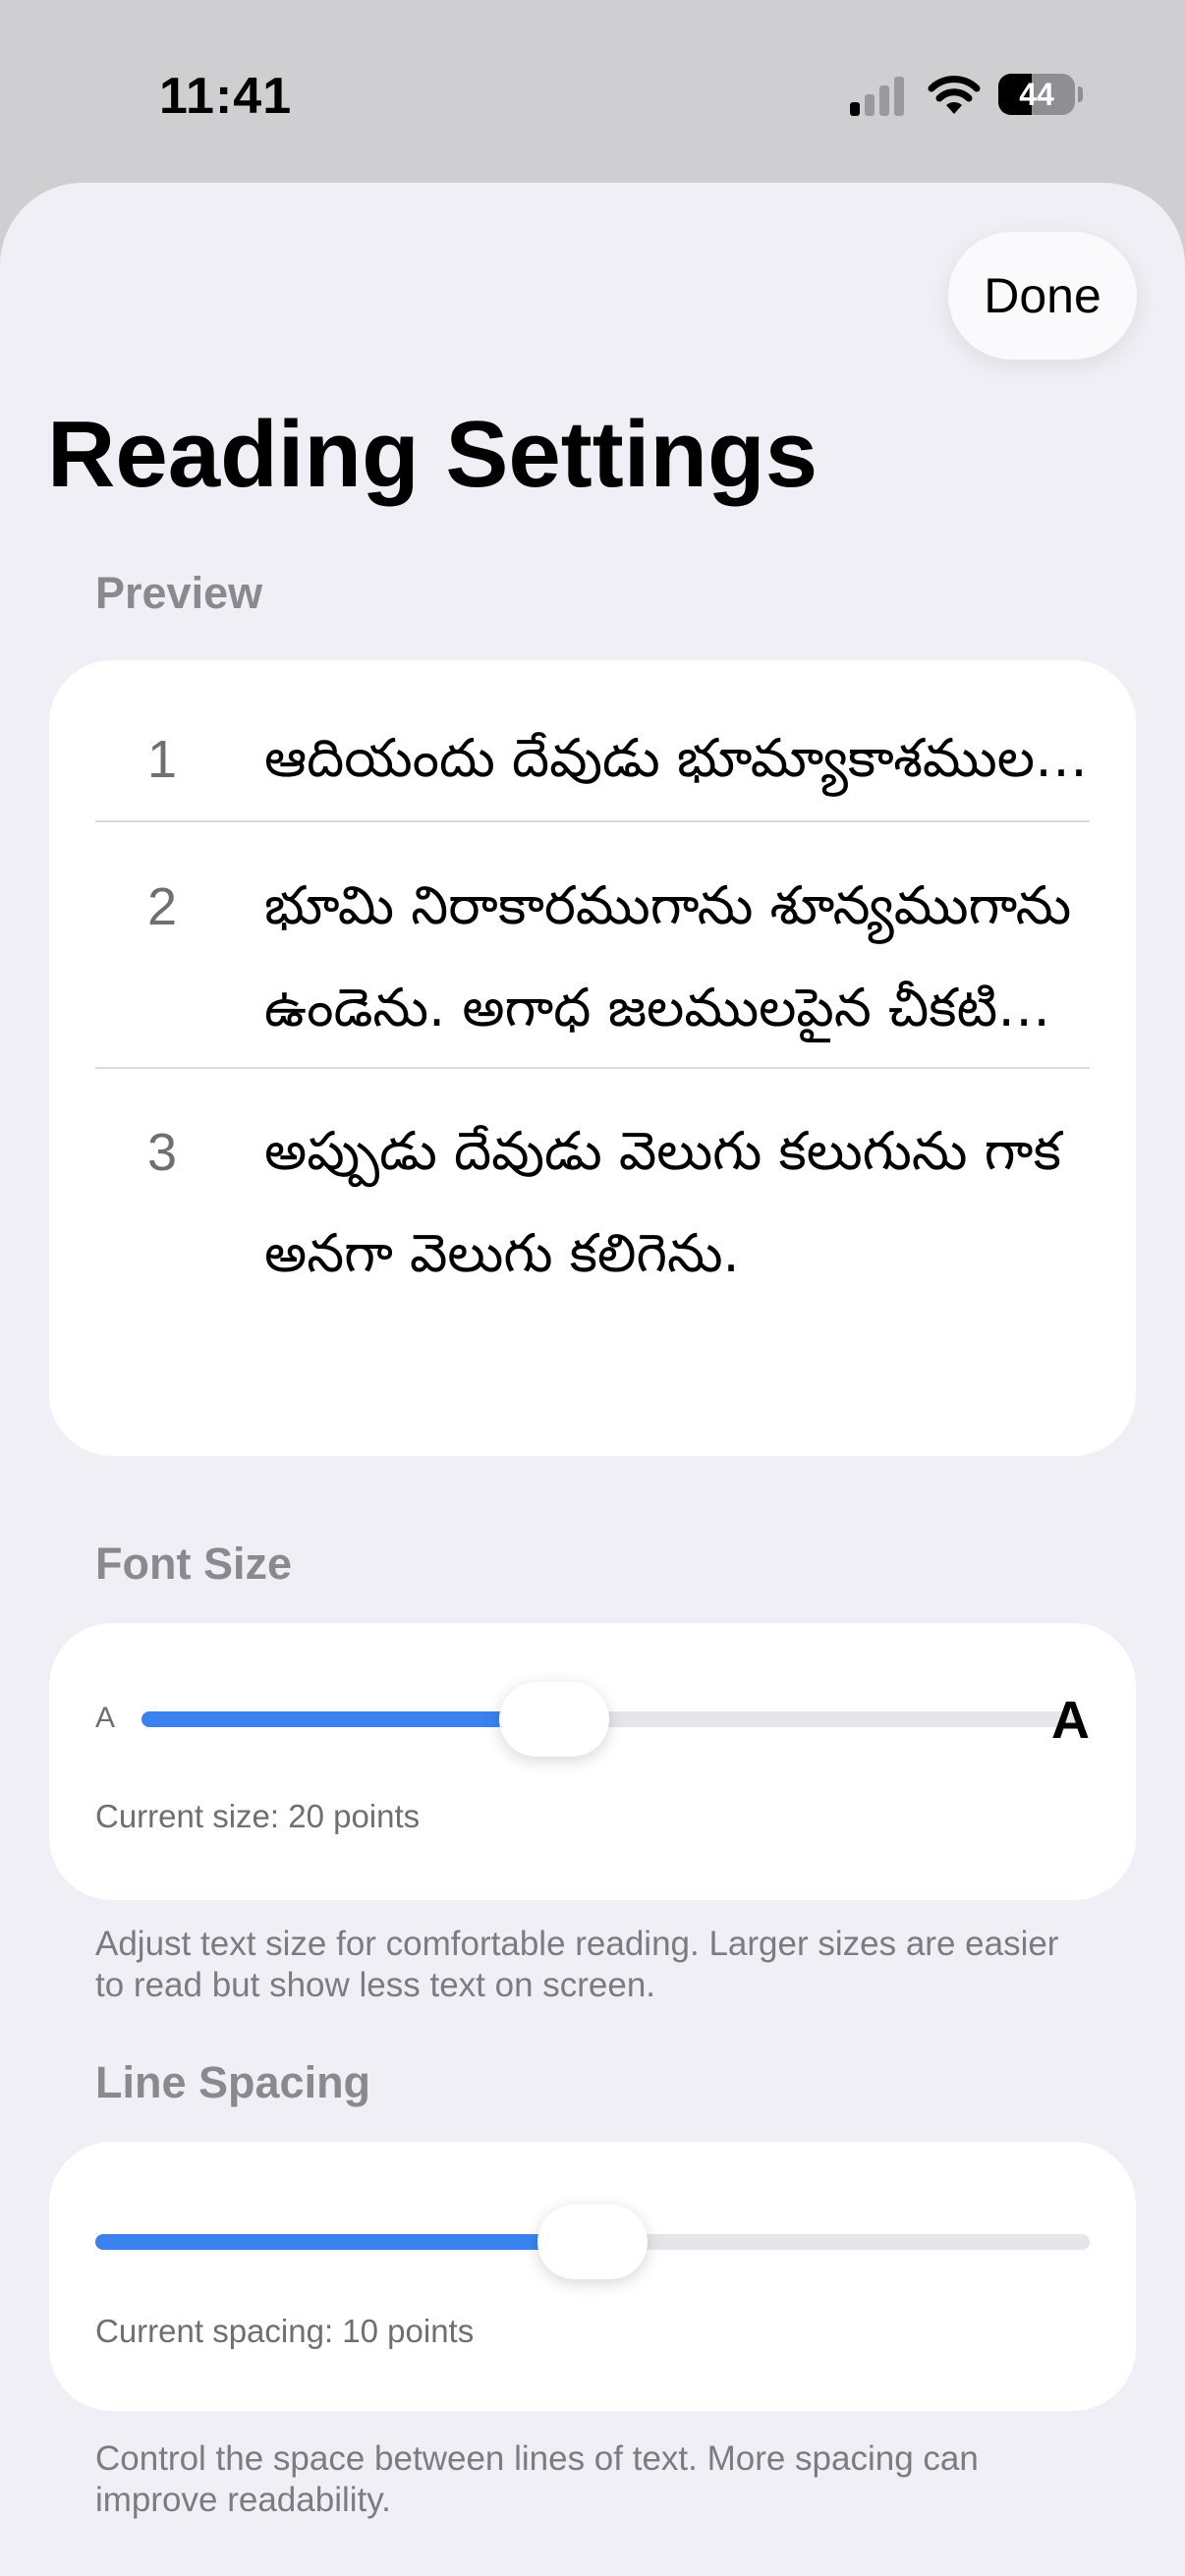 The height and width of the screenshot is (2576, 1185). Describe the element at coordinates (955, 95) in the screenshot. I see `wifi-icon` at that location.